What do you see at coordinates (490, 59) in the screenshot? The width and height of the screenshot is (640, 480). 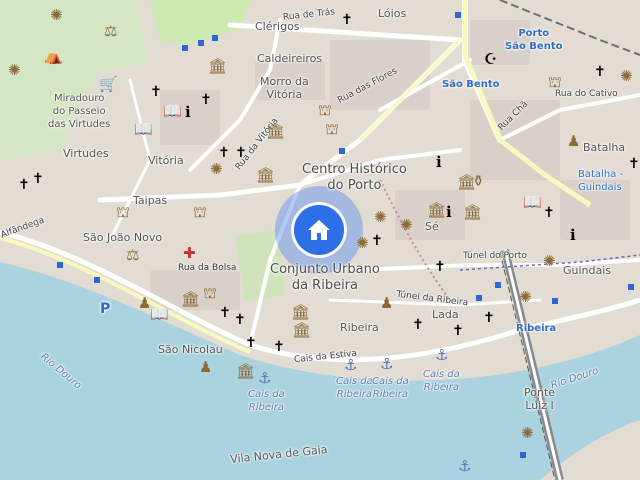 I see `mosque-icon: ☪` at bounding box center [490, 59].